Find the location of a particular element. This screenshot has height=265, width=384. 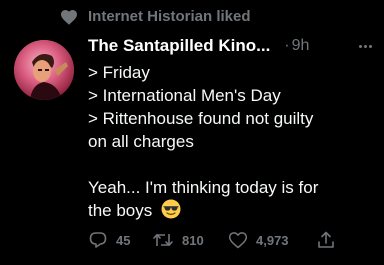

more-options-button is located at coordinates (365, 46).